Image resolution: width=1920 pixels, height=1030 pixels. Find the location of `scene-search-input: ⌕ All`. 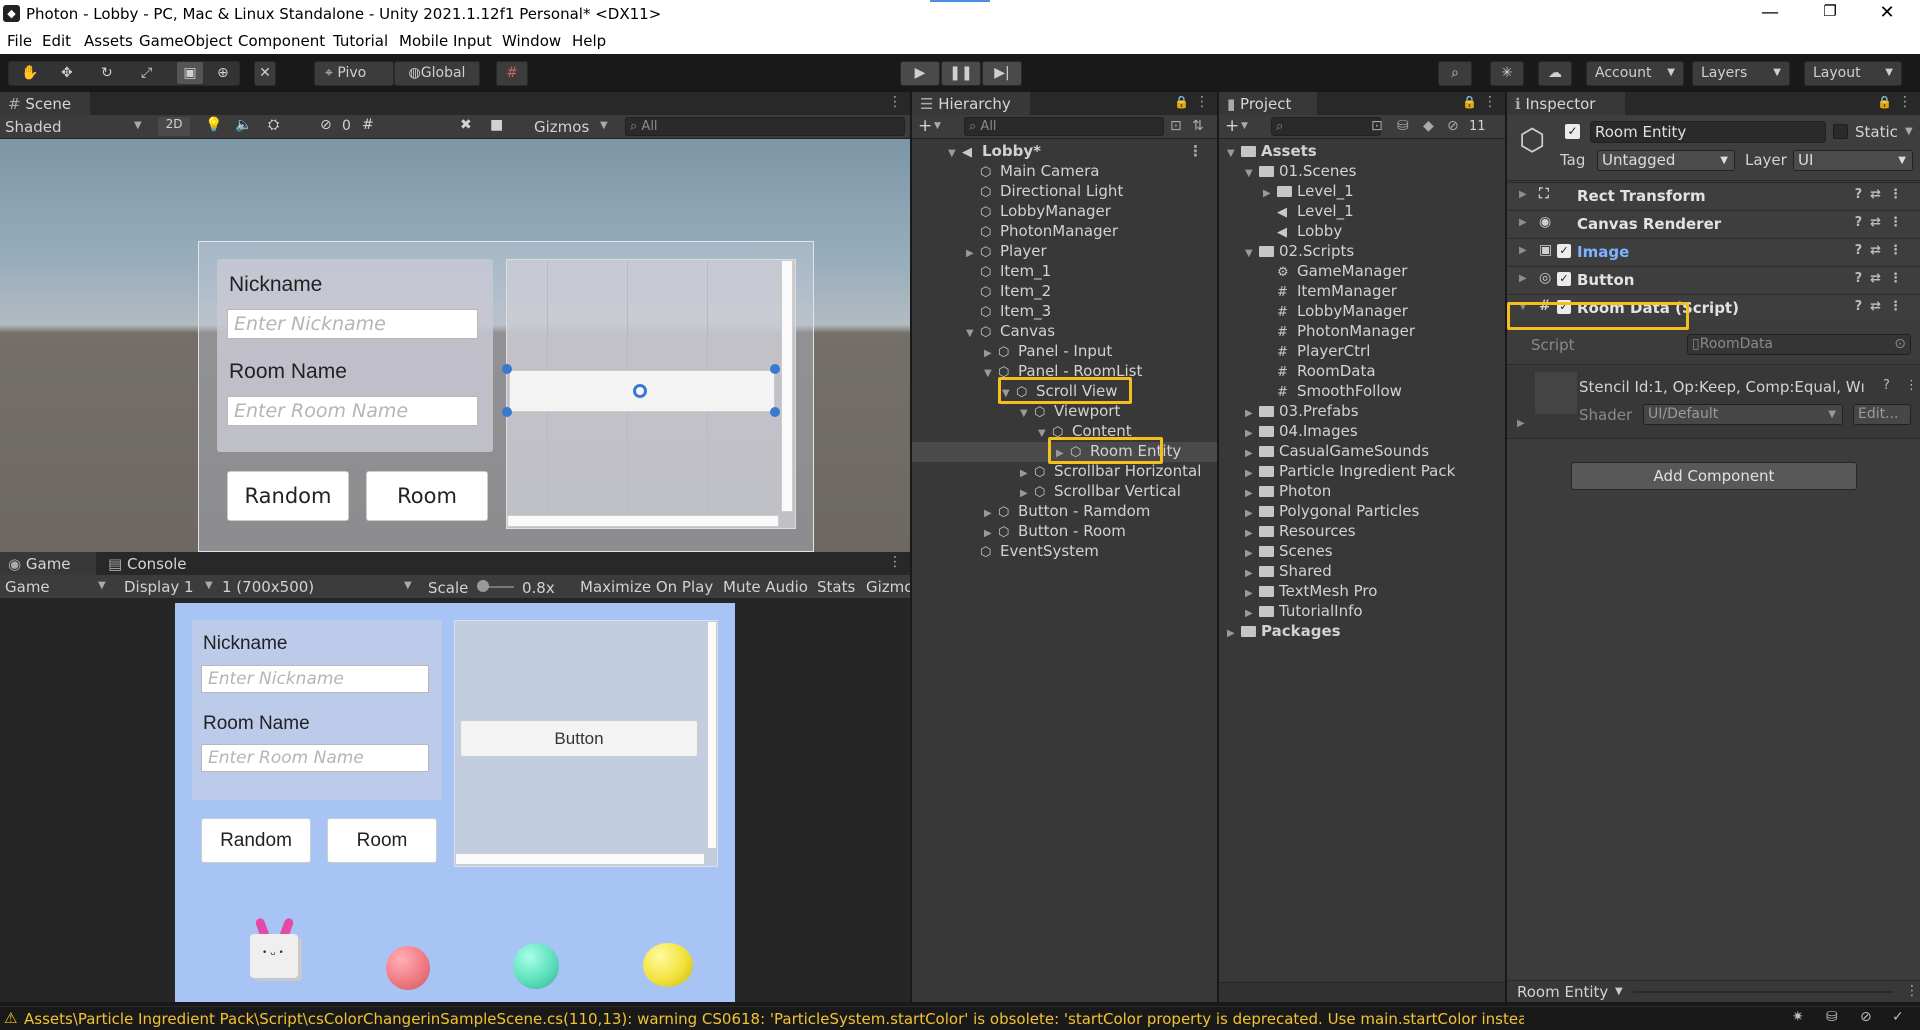

scene-search-input: ⌕ All is located at coordinates (765, 126).